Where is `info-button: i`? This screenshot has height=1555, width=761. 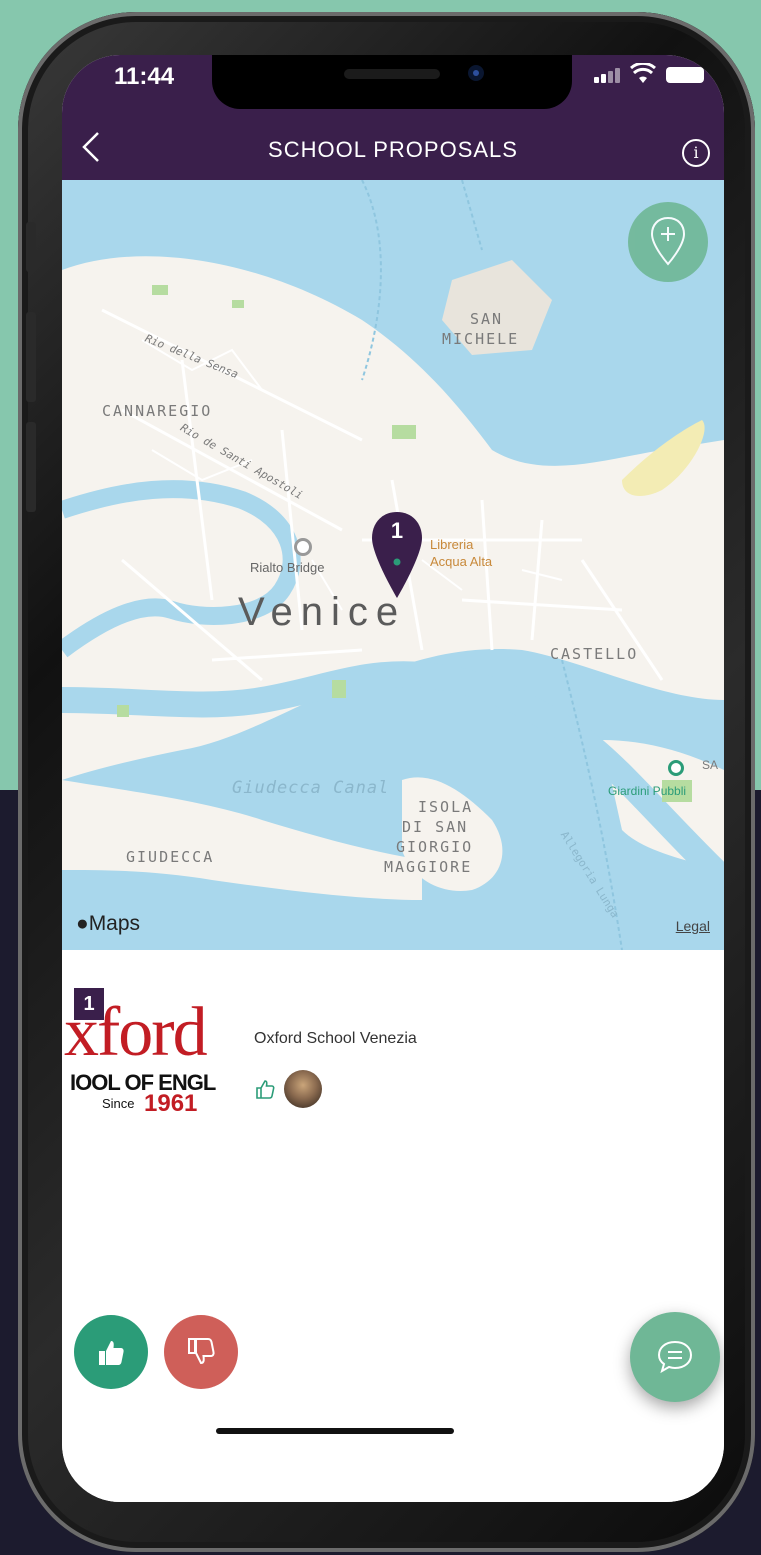 info-button: i is located at coordinates (696, 153).